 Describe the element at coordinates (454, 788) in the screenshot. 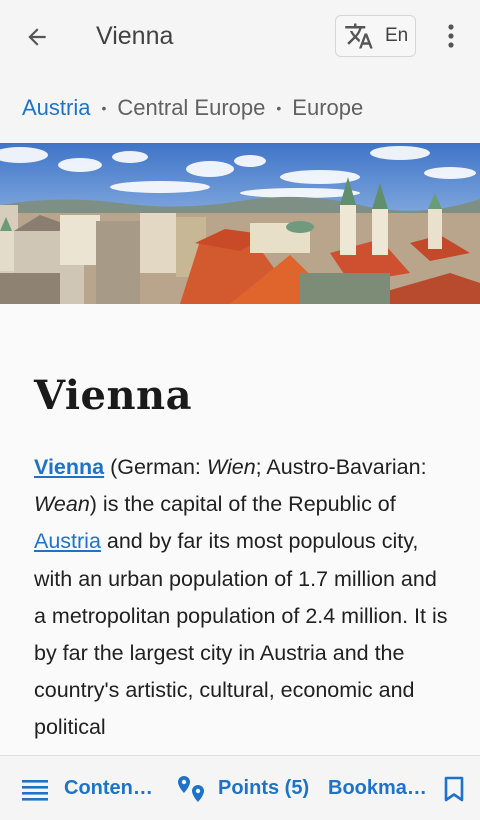

I see `bookmark-icon` at that location.